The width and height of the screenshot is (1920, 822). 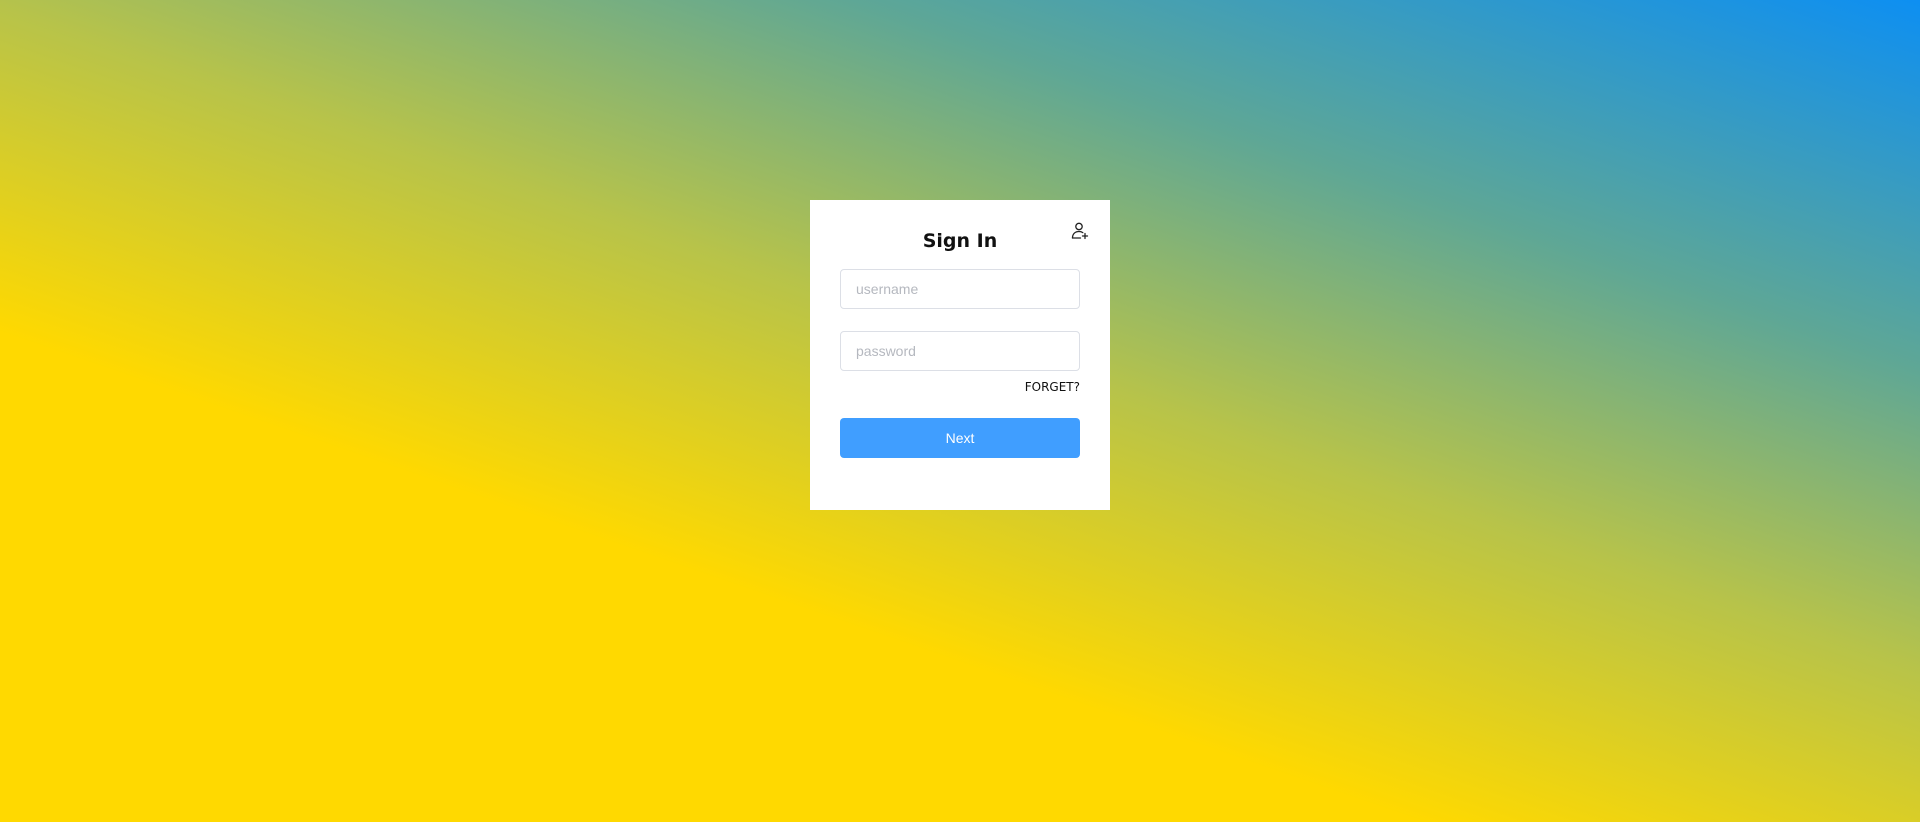 I want to click on page-title: Sign In, so click(x=960, y=241).